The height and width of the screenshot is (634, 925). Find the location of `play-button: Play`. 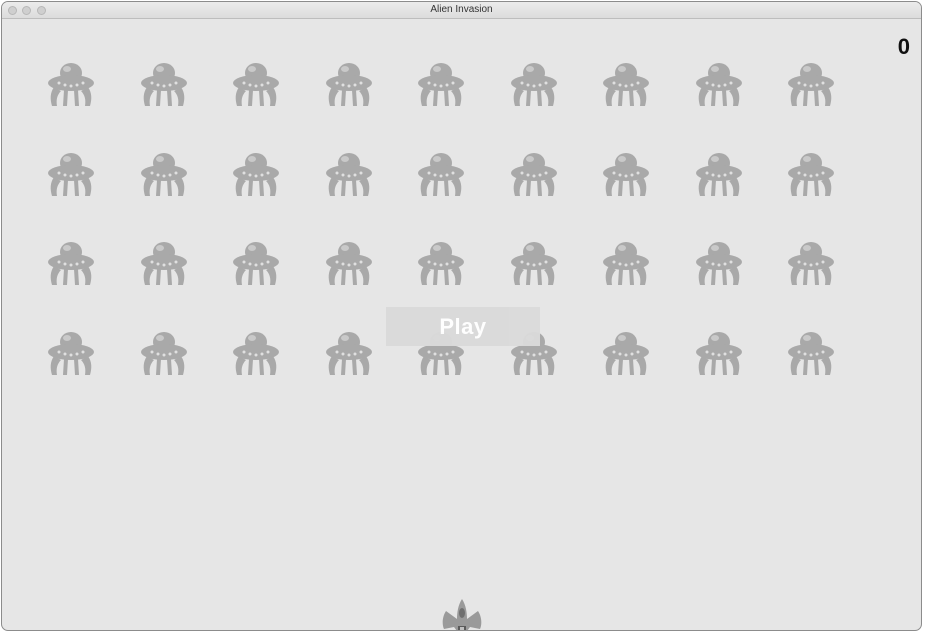

play-button: Play is located at coordinates (463, 326).